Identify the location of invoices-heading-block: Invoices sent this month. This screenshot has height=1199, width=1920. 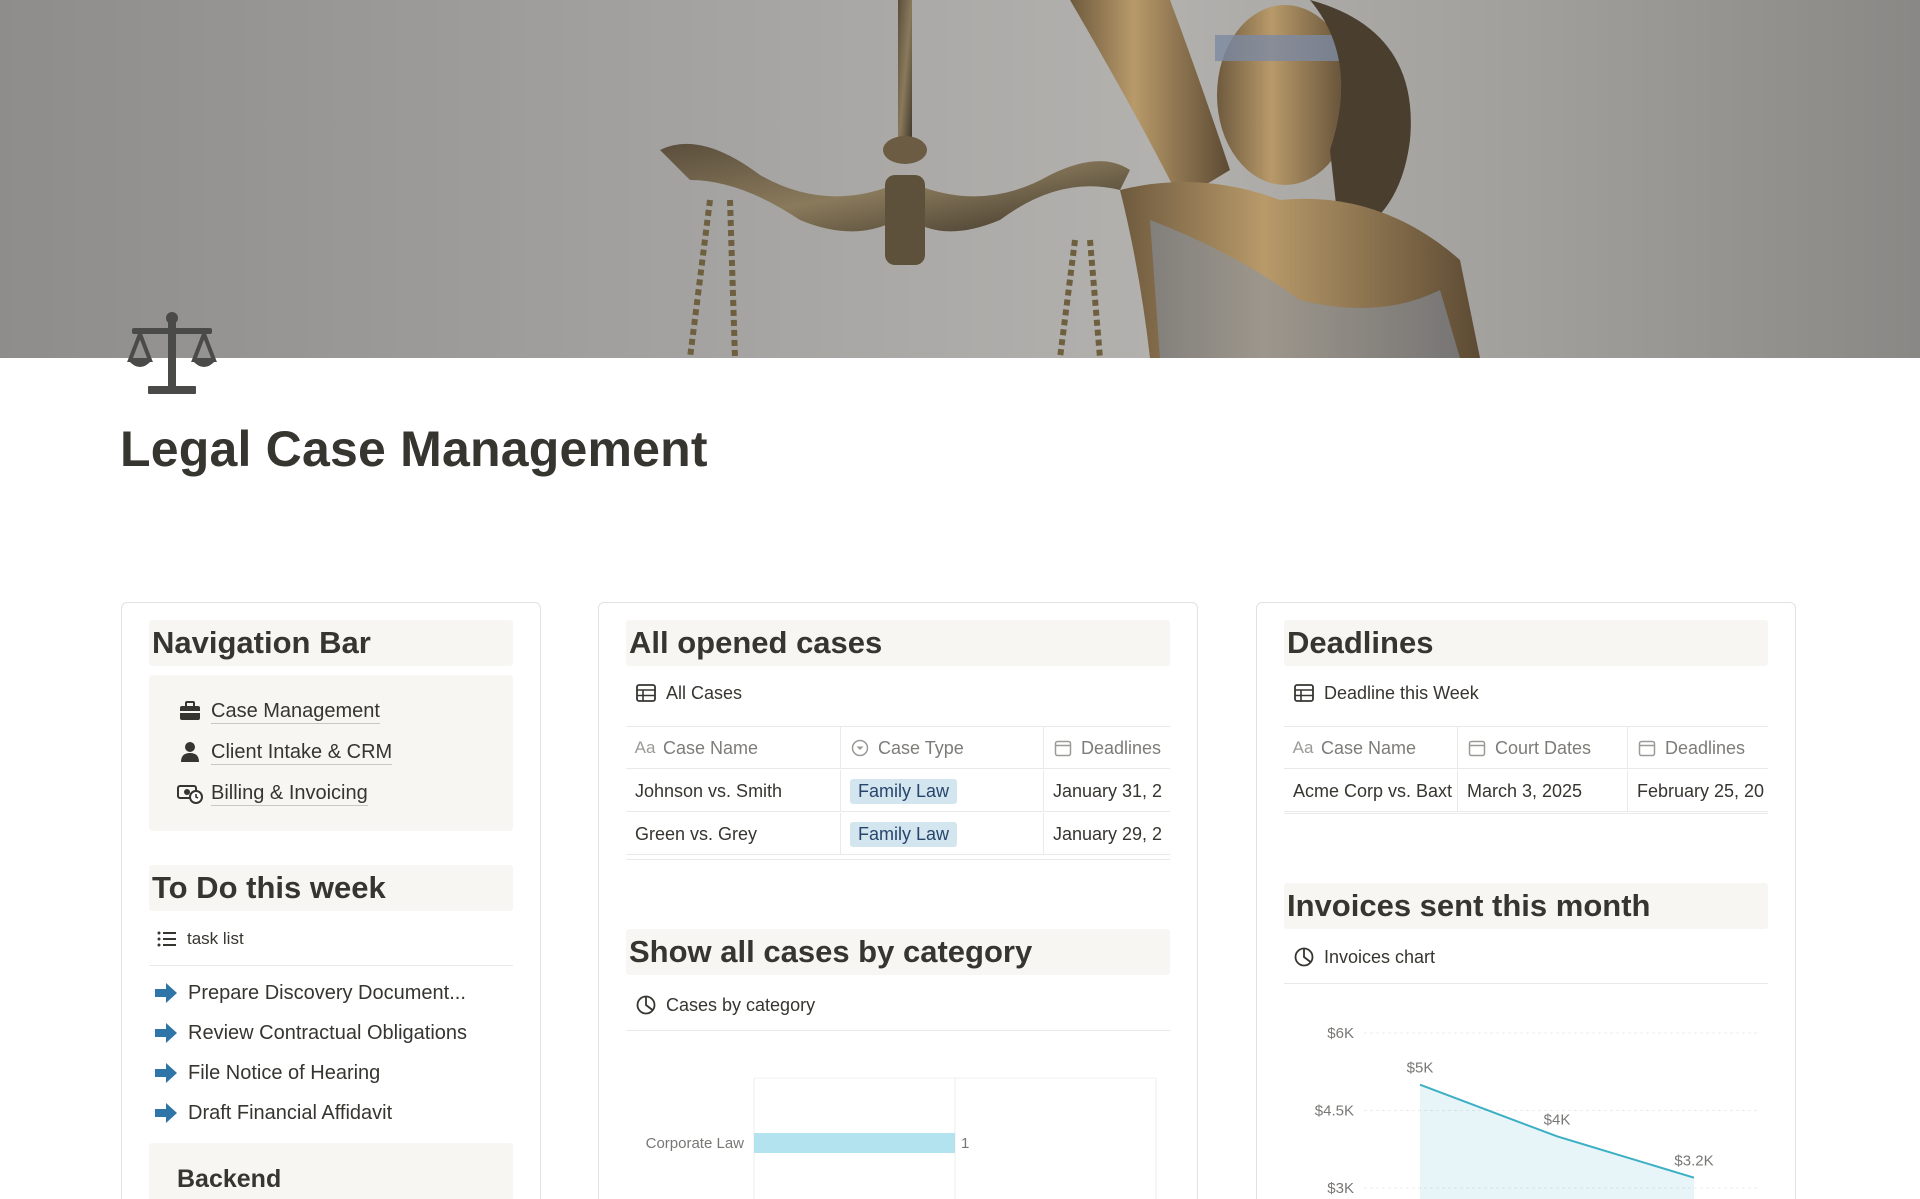
(1526, 906).